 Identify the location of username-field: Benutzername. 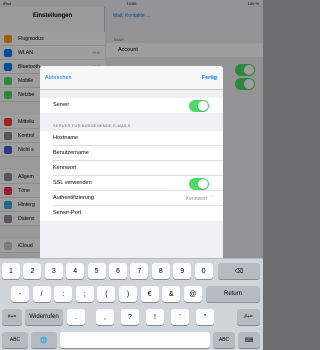
(131, 153).